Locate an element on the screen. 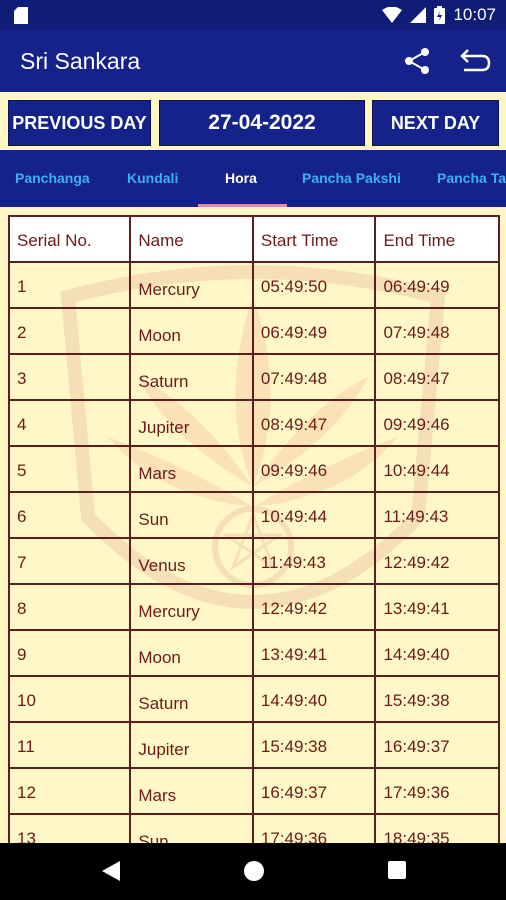 The width and height of the screenshot is (506, 900). cell-start-time: 05:49:50 is located at coordinates (314, 285).